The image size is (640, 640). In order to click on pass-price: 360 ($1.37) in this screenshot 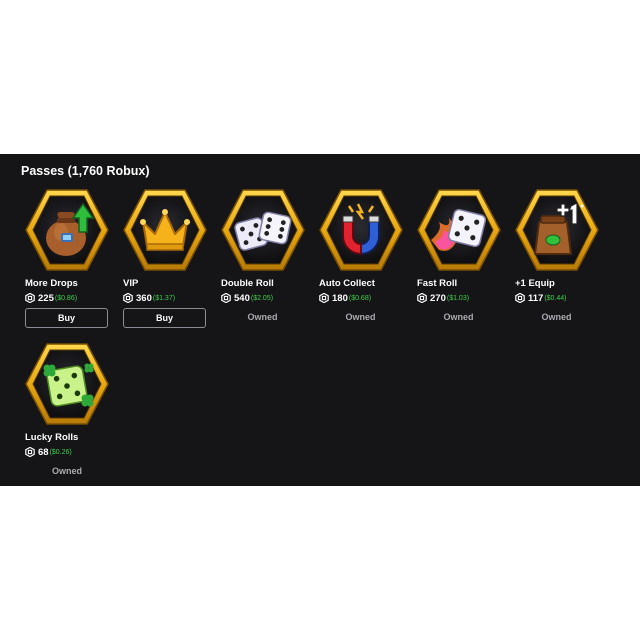, I will do `click(149, 298)`.